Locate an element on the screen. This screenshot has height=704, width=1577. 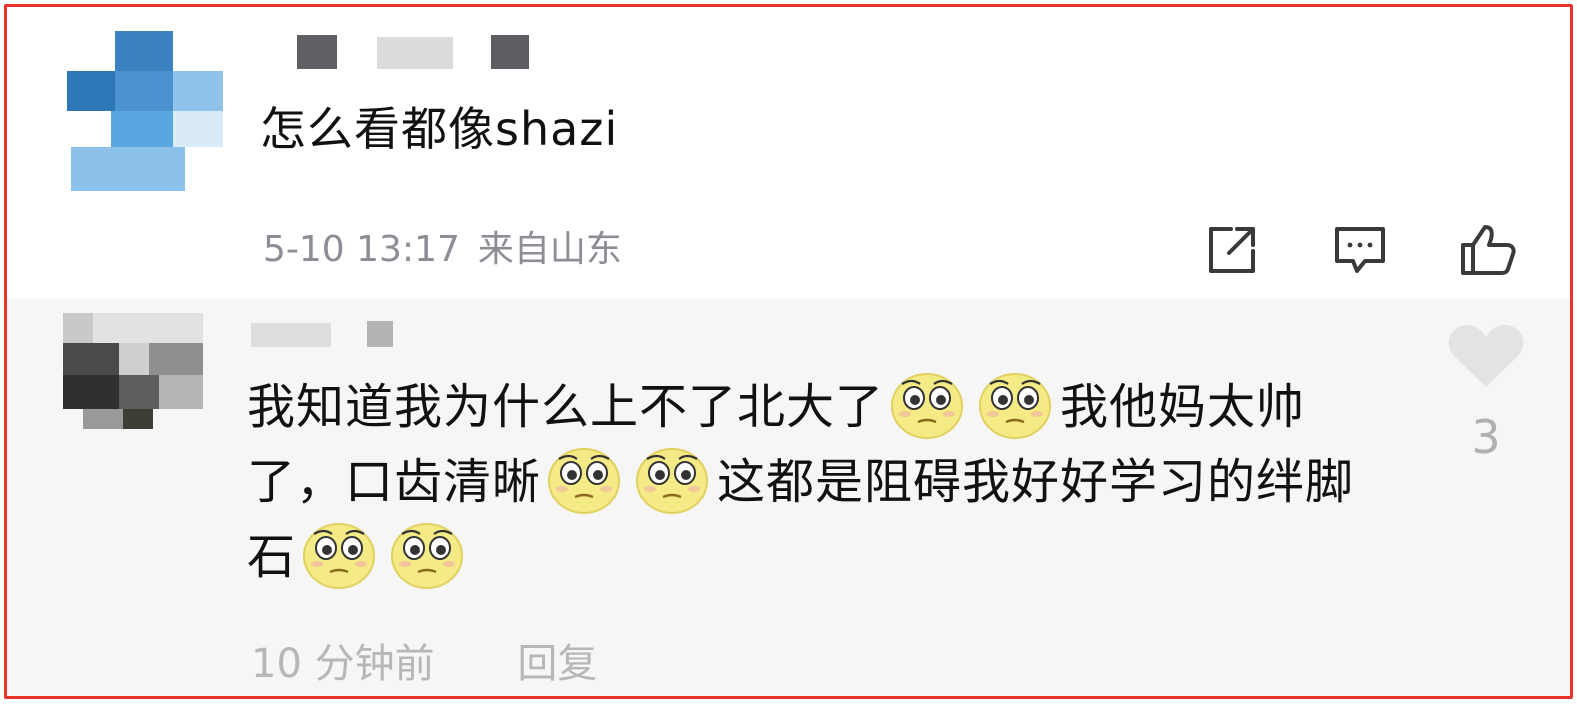
comment-text: 怎么看都像shazi is located at coordinates (439, 129).